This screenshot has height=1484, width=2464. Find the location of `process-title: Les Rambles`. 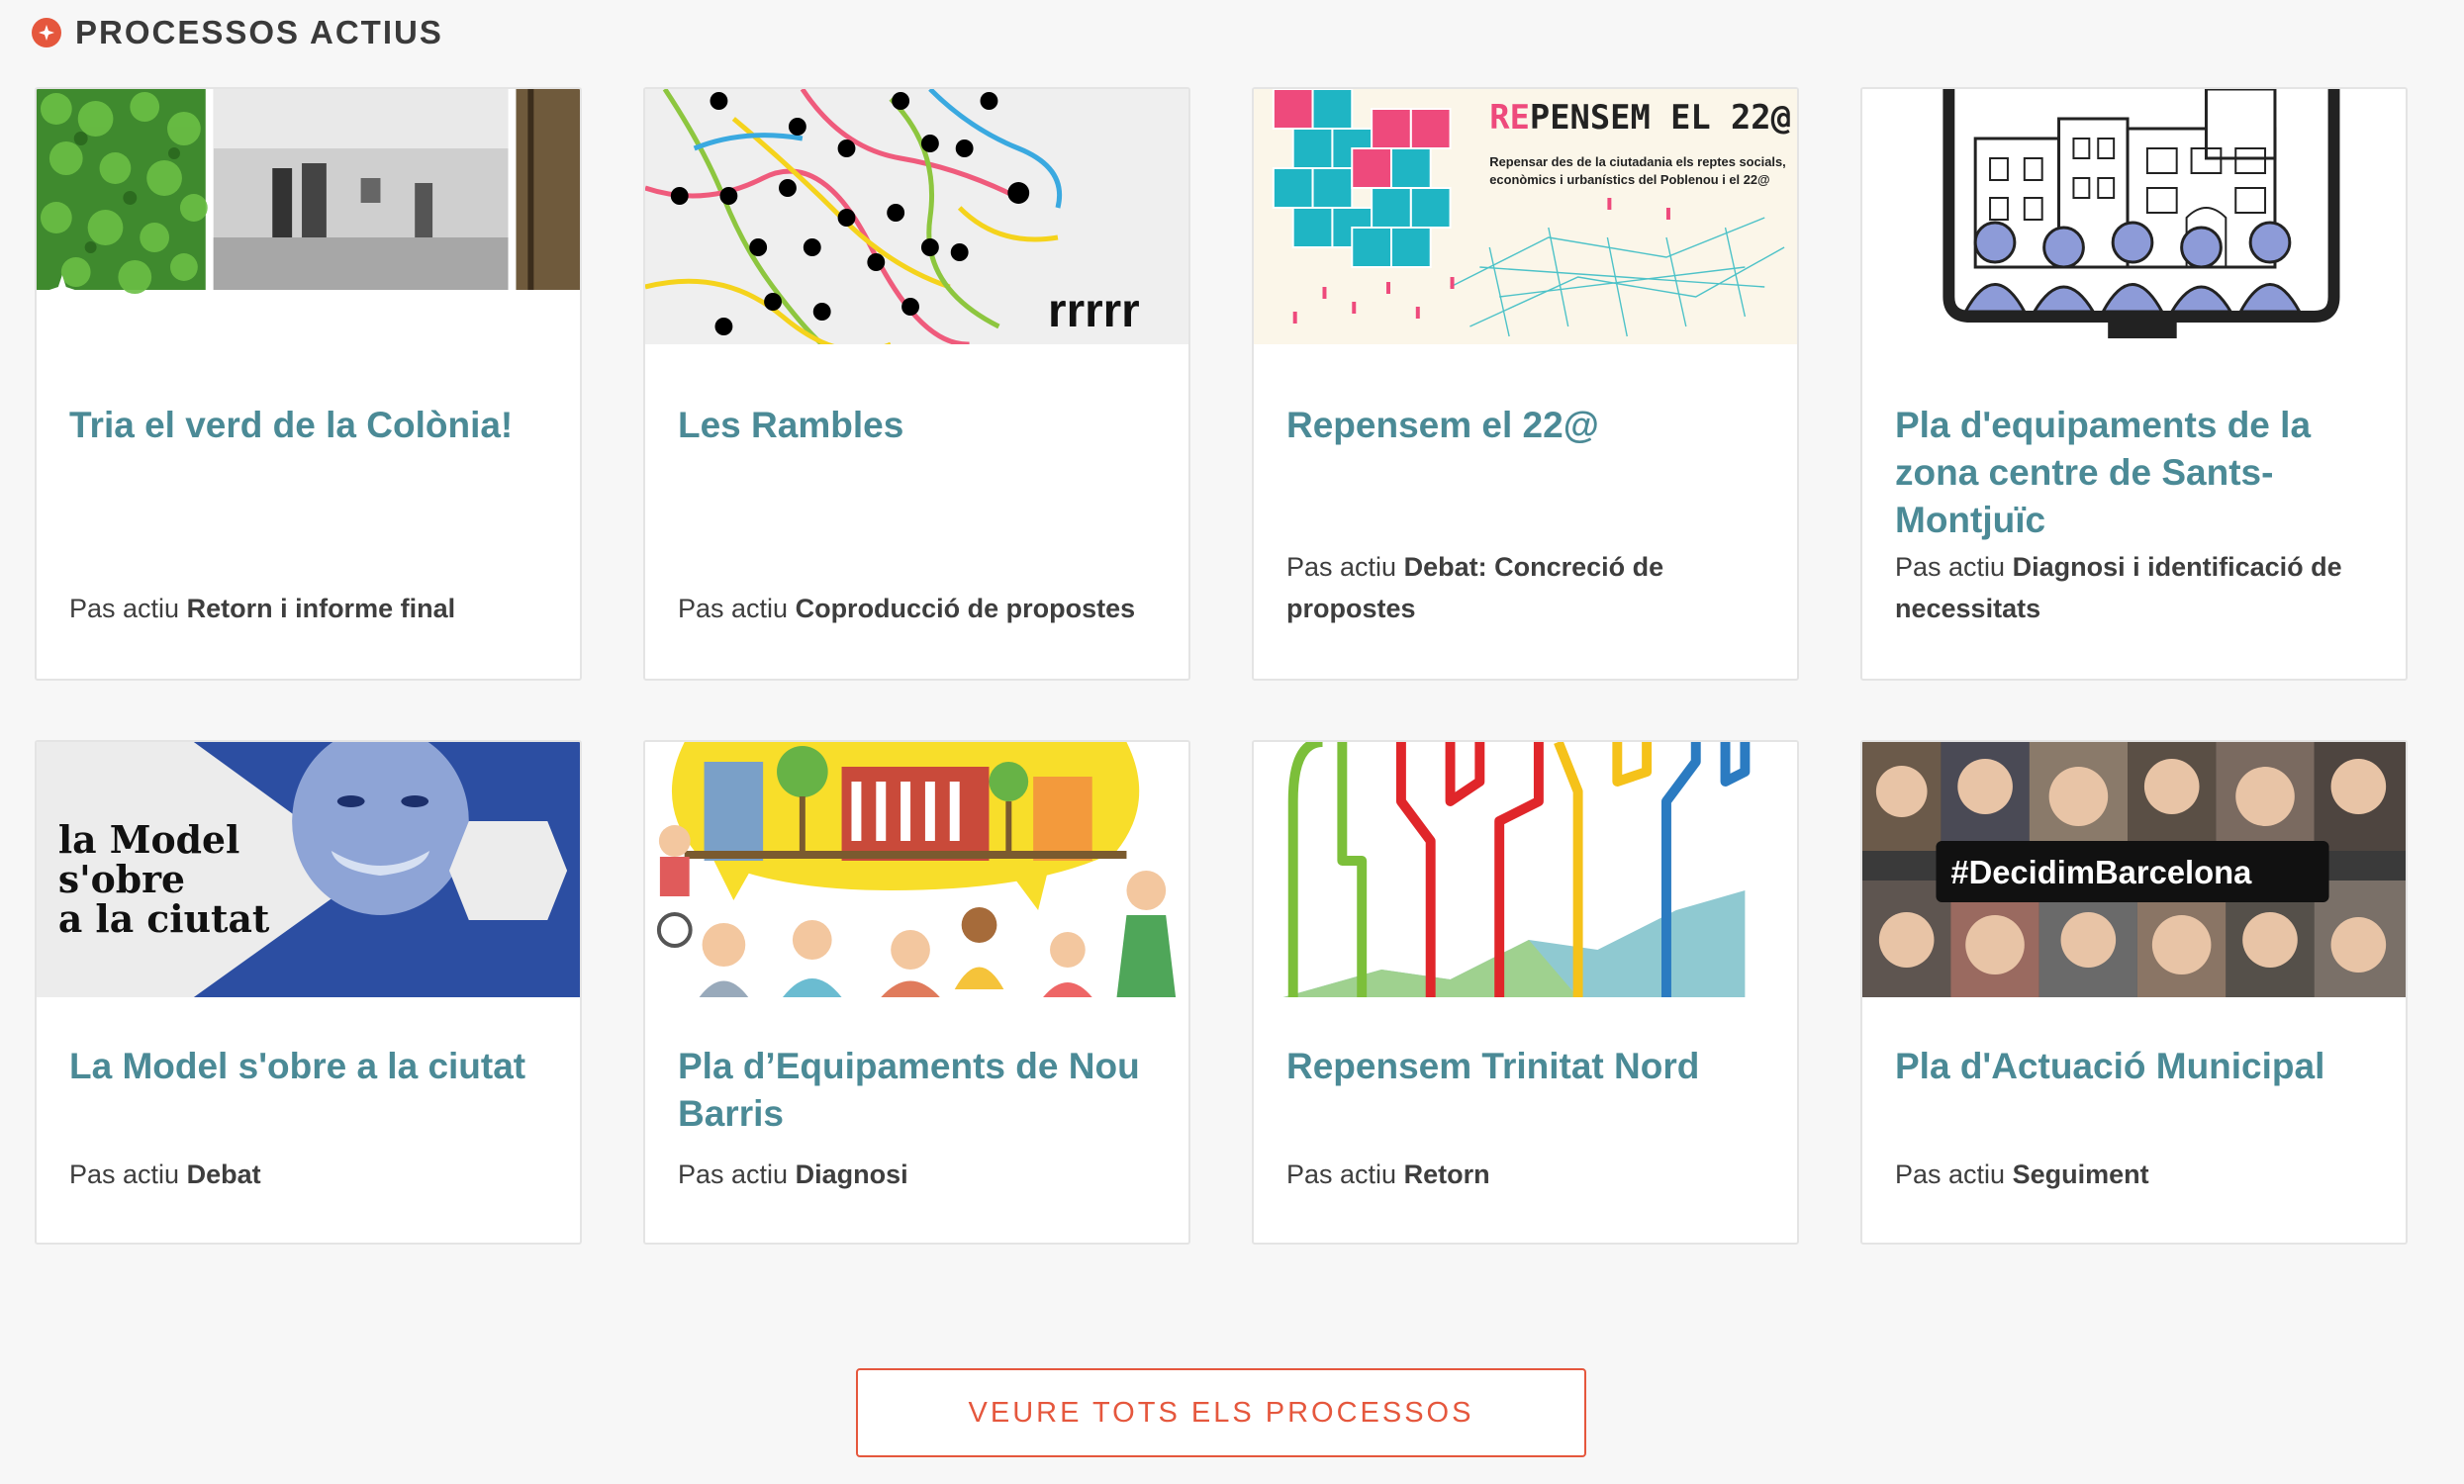

process-title: Les Rambles is located at coordinates (918, 425).